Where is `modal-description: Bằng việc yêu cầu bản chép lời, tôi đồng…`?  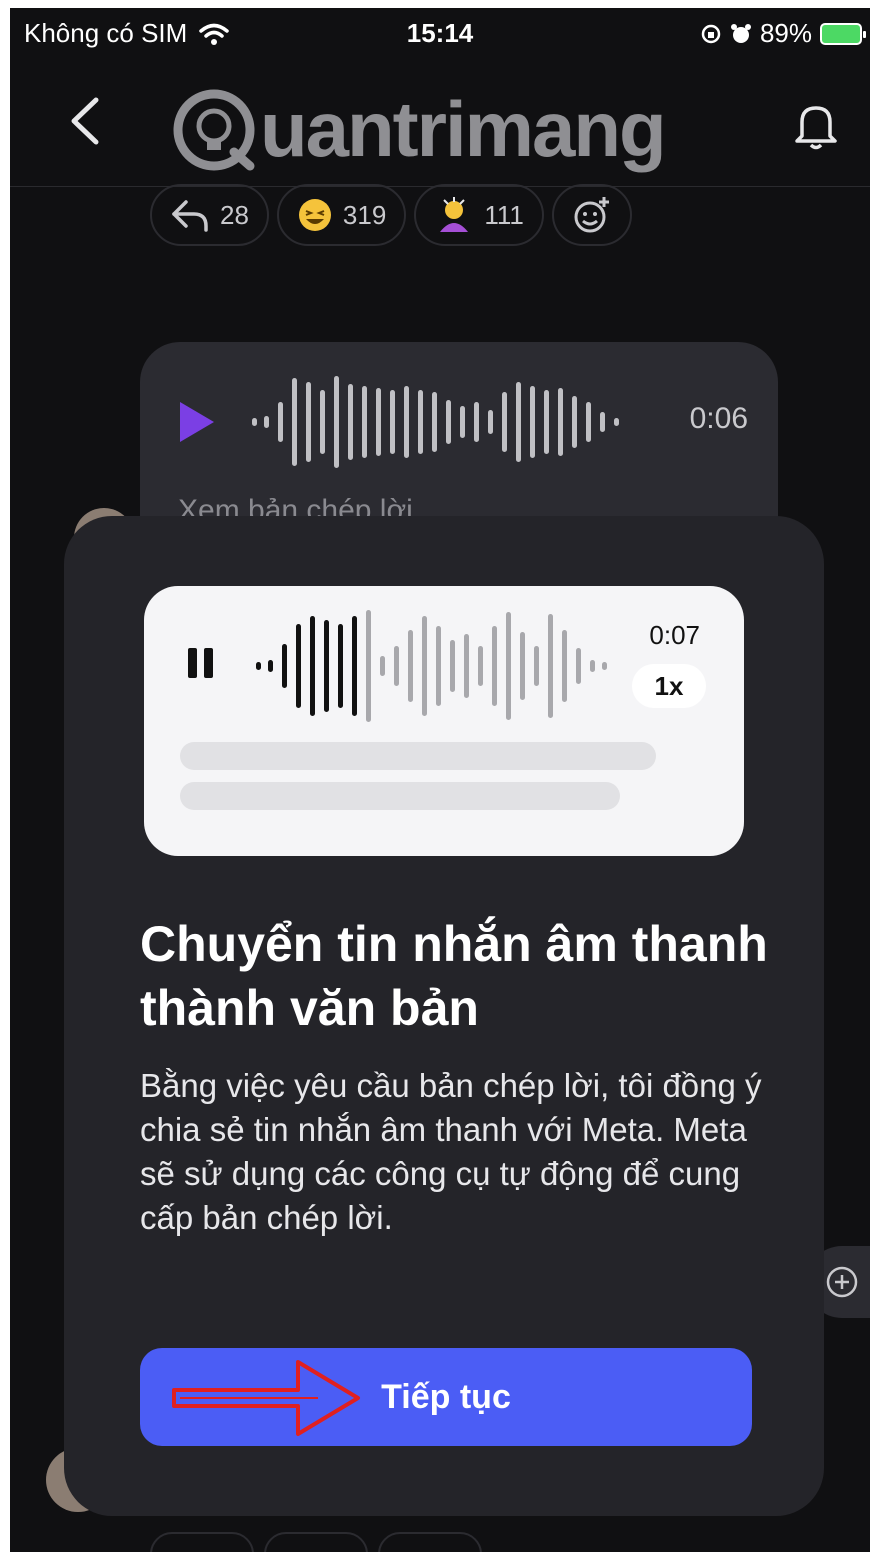 modal-description: Bằng việc yêu cầu bản chép lời, tôi đồng… is located at coordinates (451, 1151).